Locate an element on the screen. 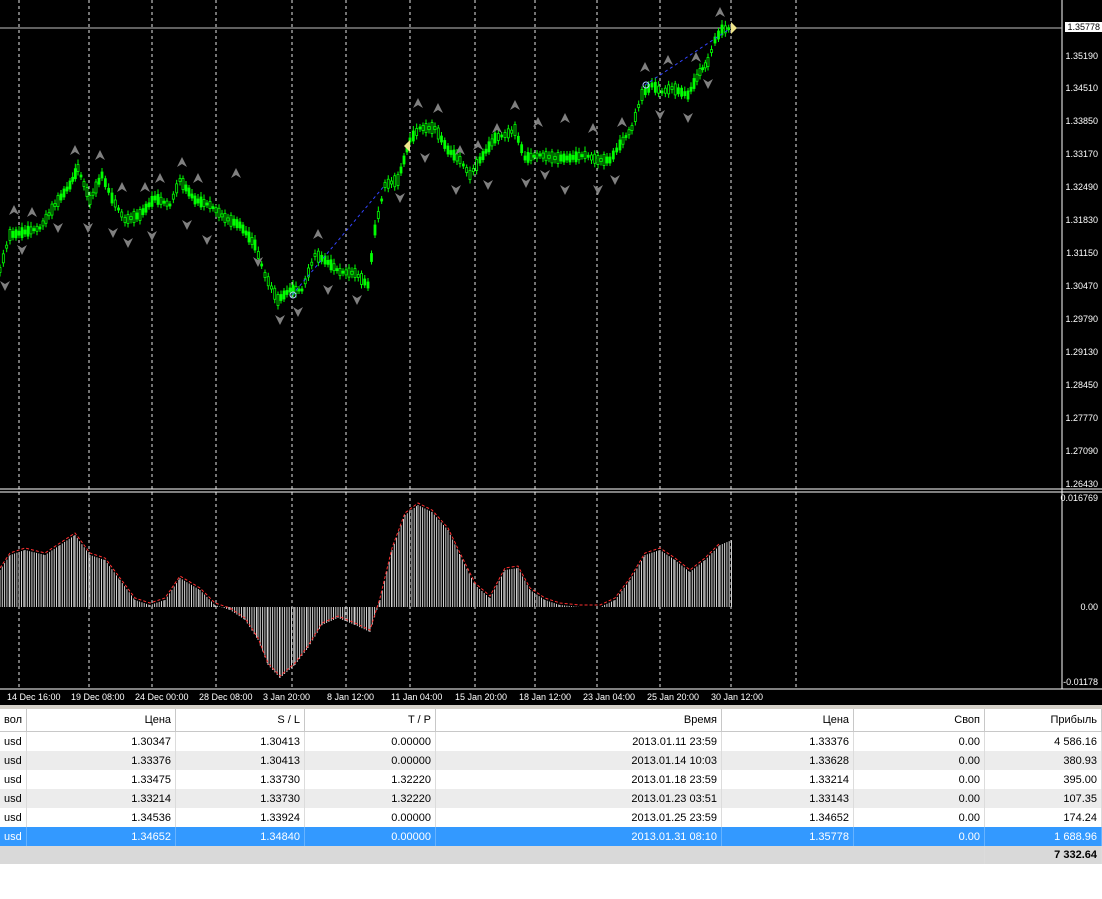  column-open-price-header: Цена is located at coordinates (101, 720).